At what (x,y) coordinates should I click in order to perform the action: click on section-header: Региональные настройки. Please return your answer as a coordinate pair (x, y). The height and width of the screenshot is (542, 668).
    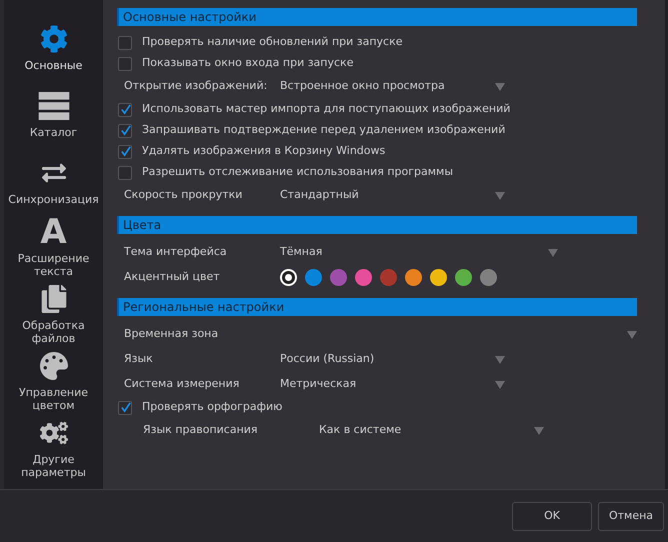
    Looking at the image, I should click on (377, 307).